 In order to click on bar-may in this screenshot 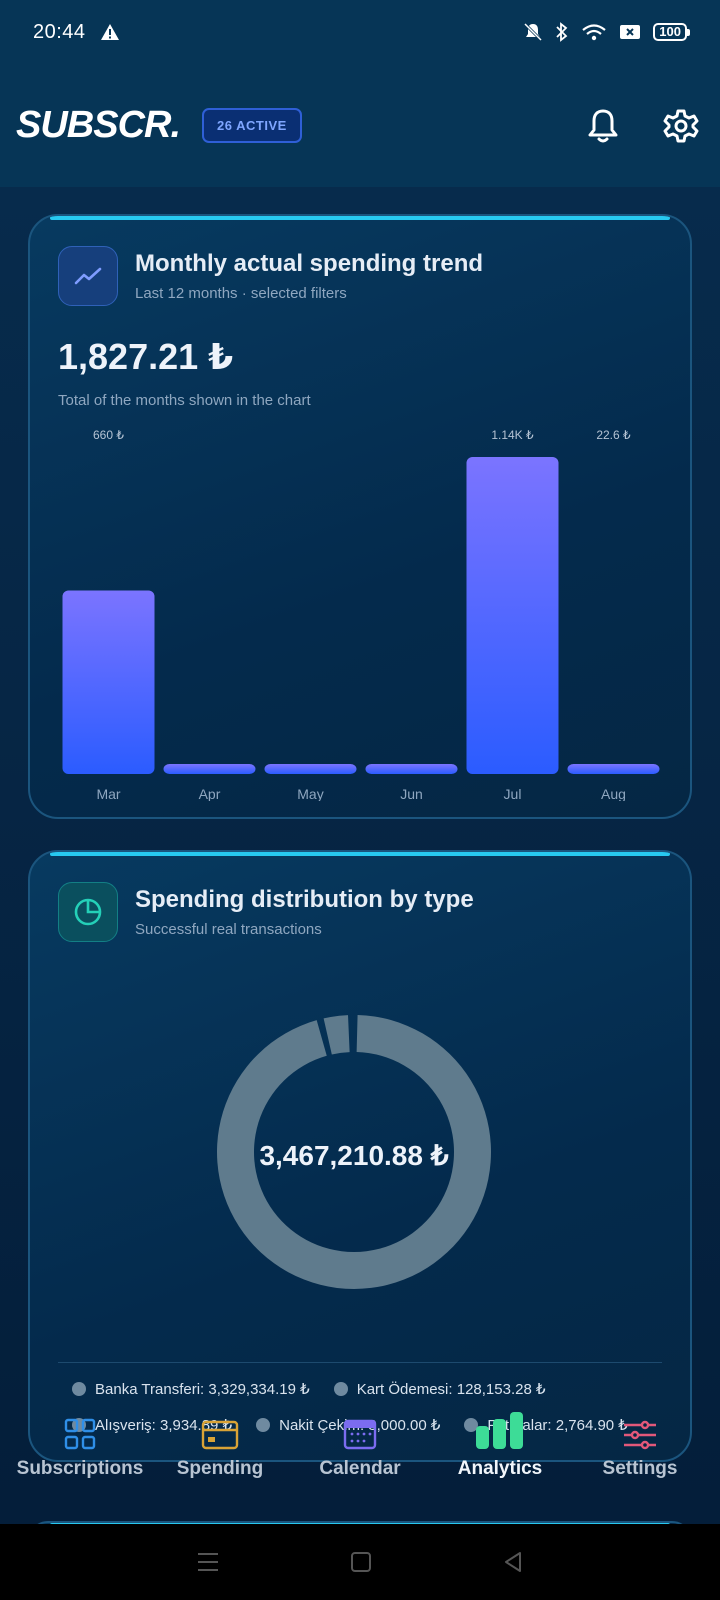, I will do `click(310, 769)`.